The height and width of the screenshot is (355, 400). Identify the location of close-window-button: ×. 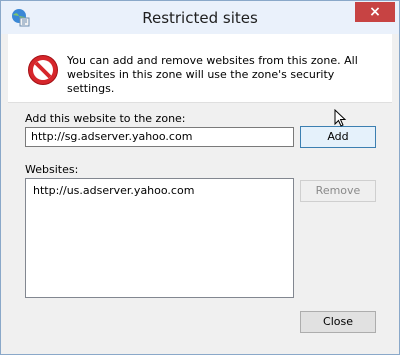
(375, 12).